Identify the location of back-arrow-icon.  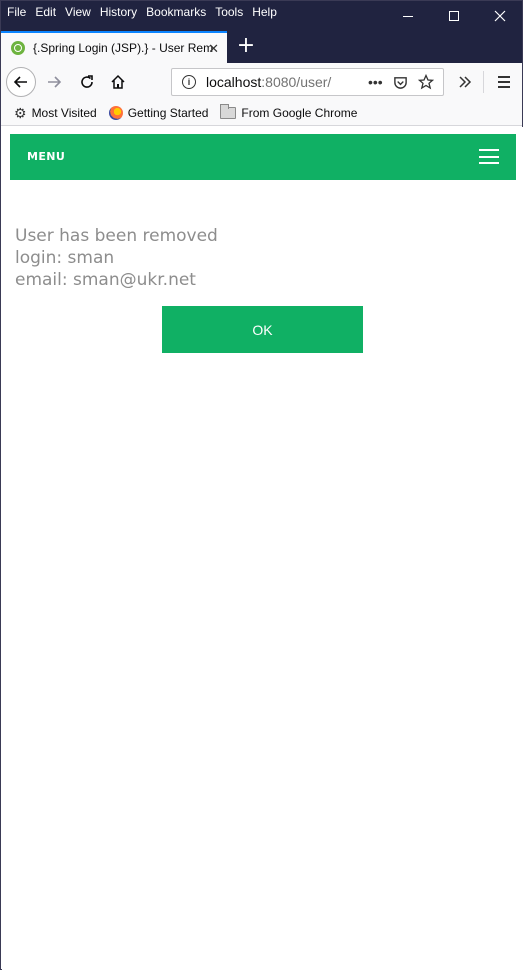
(20, 82).